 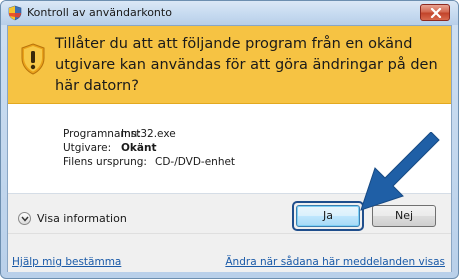 I want to click on no-button: Nej, so click(x=404, y=216).